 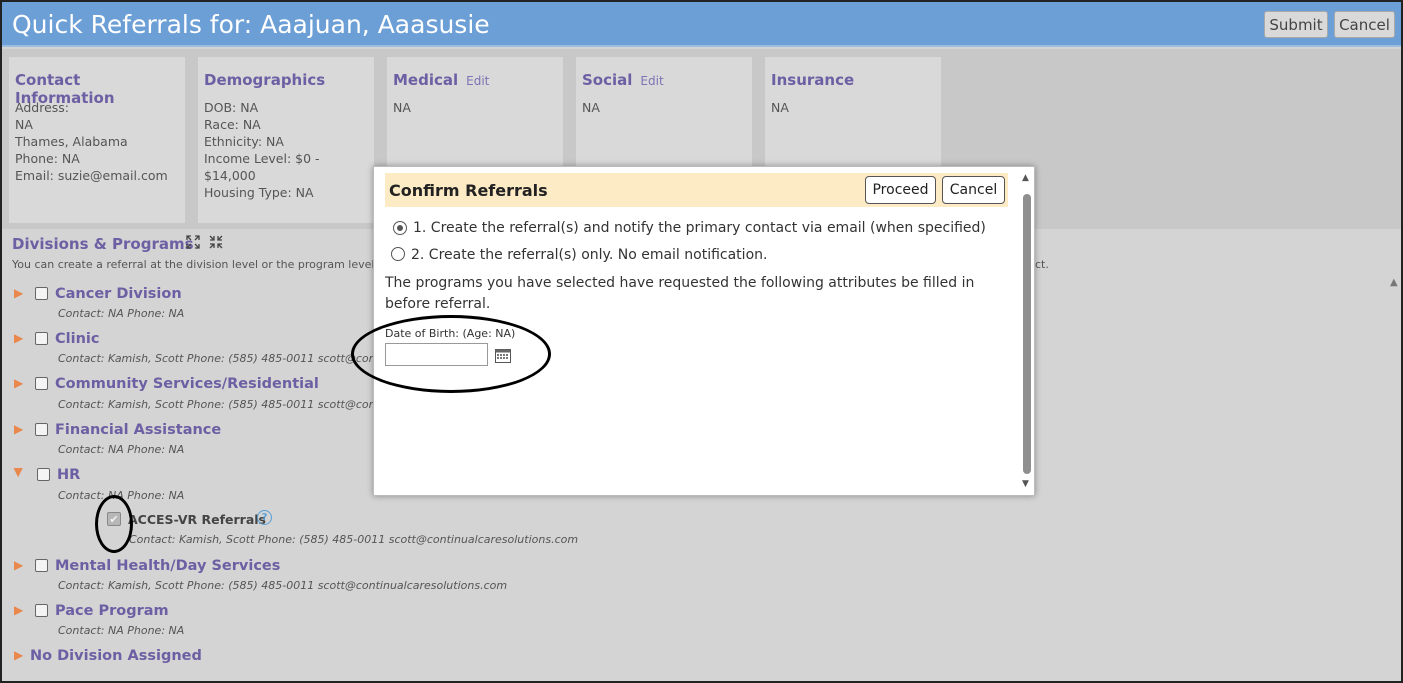 I want to click on card-title-text: Social, so click(x=607, y=80).